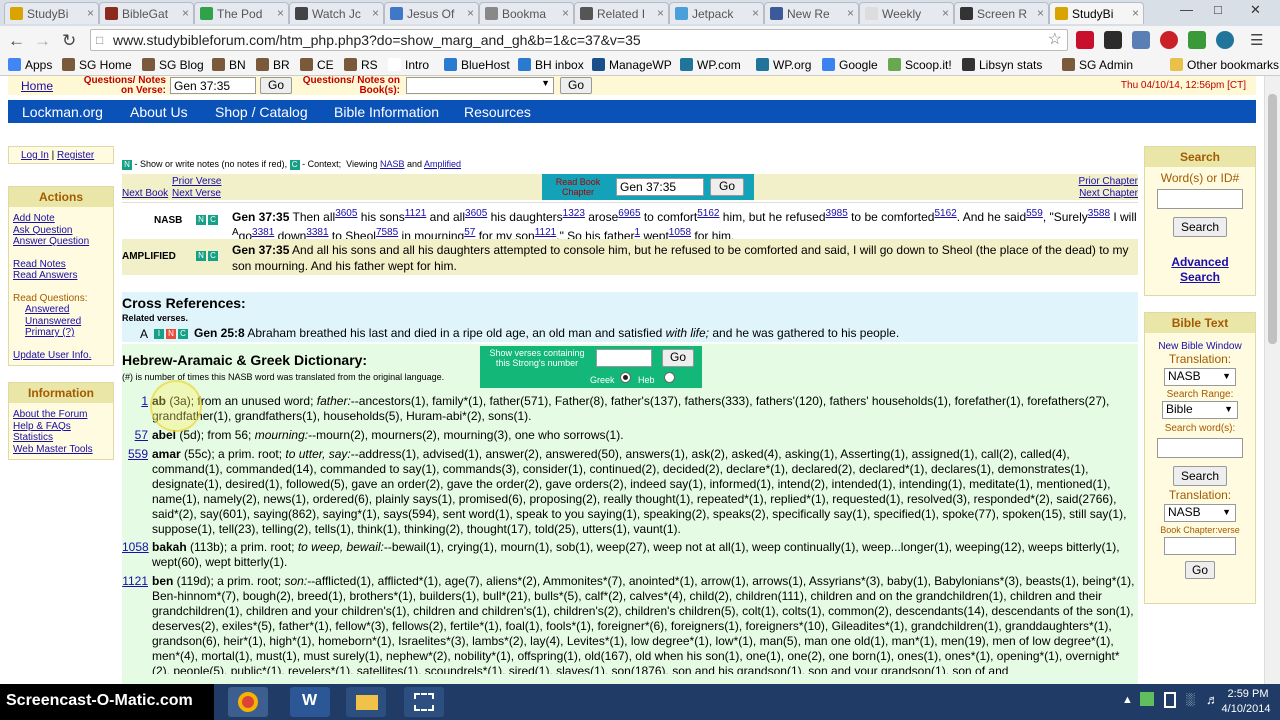  Describe the element at coordinates (276, 85) in the screenshot. I see `verse-go-button: Go` at that location.